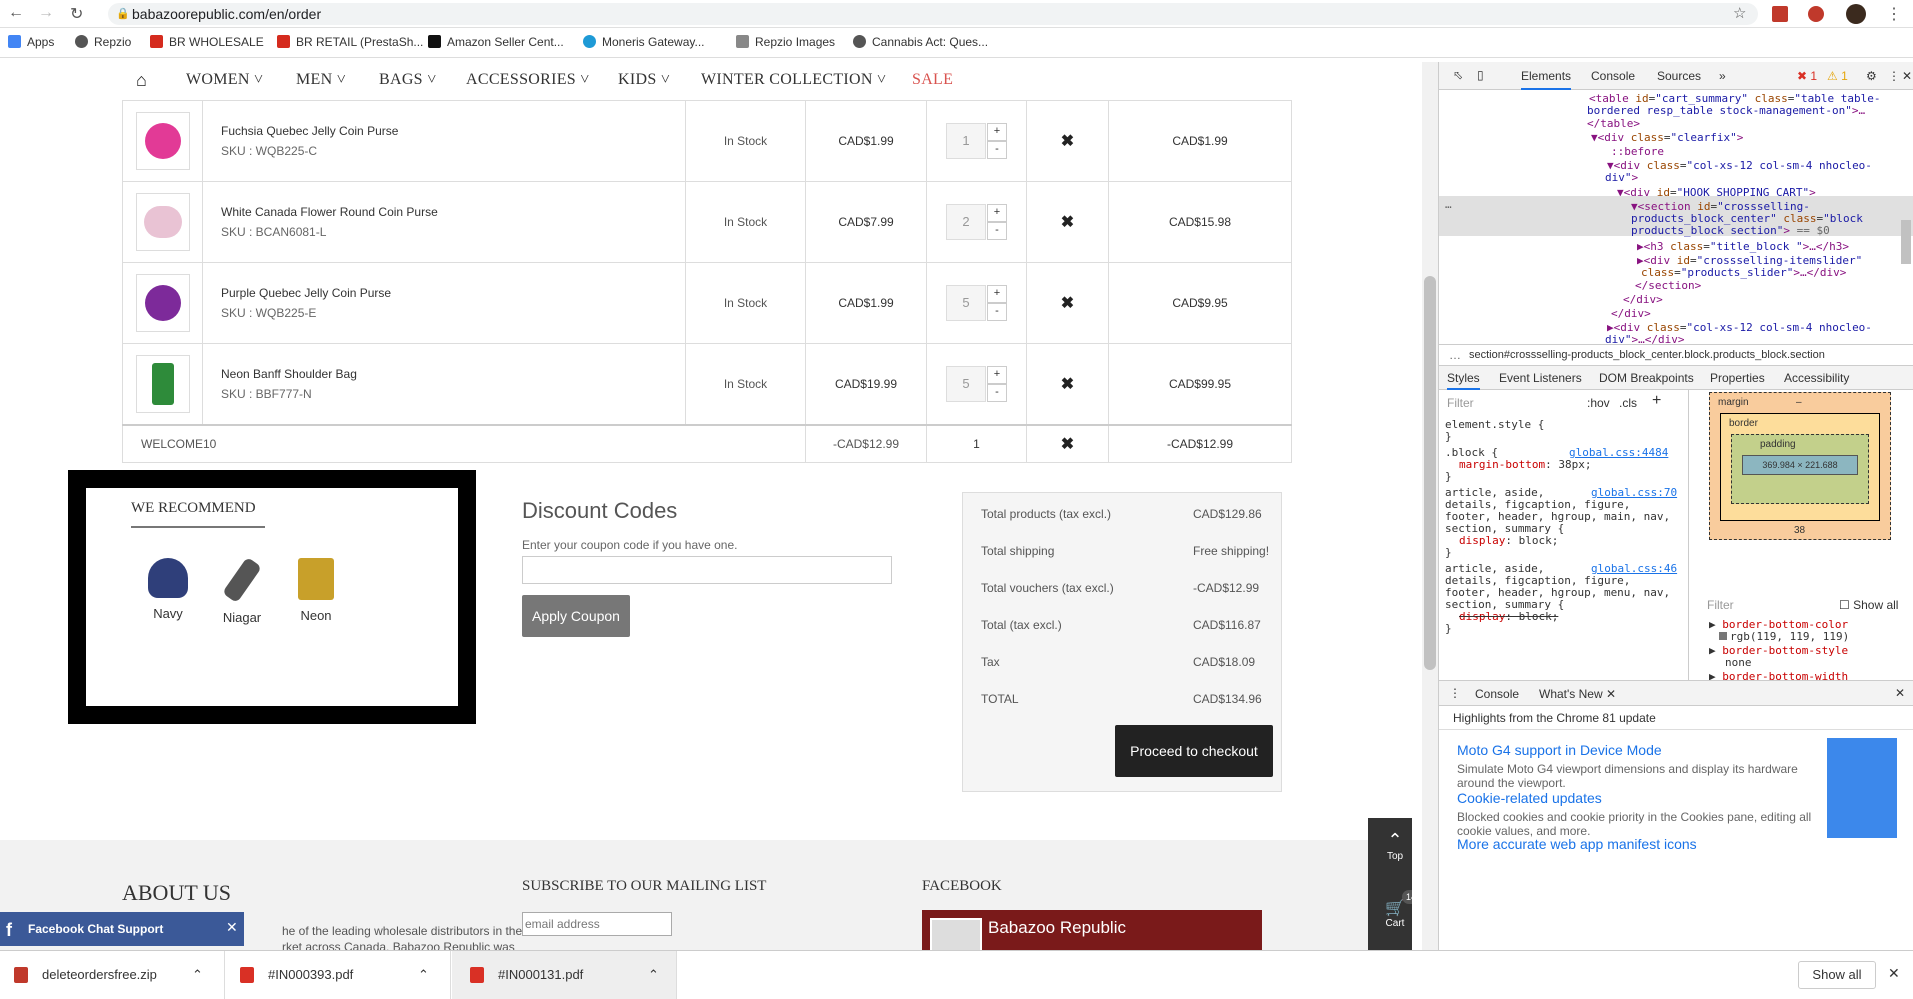 The width and height of the screenshot is (1913, 999). Describe the element at coordinates (1720, 605) in the screenshot. I see `computed-filter-input: Filter` at that location.